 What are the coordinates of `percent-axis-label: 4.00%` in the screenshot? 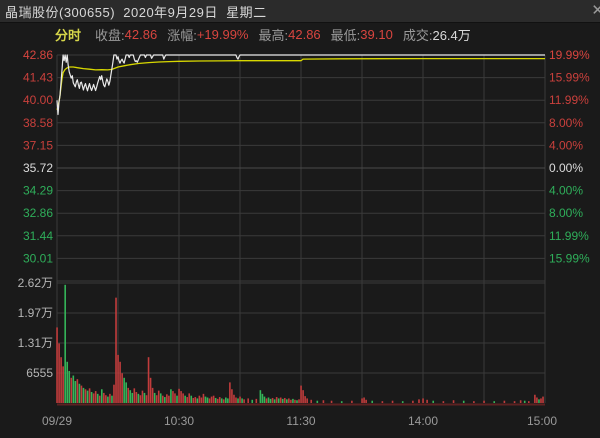 It's located at (566, 145).